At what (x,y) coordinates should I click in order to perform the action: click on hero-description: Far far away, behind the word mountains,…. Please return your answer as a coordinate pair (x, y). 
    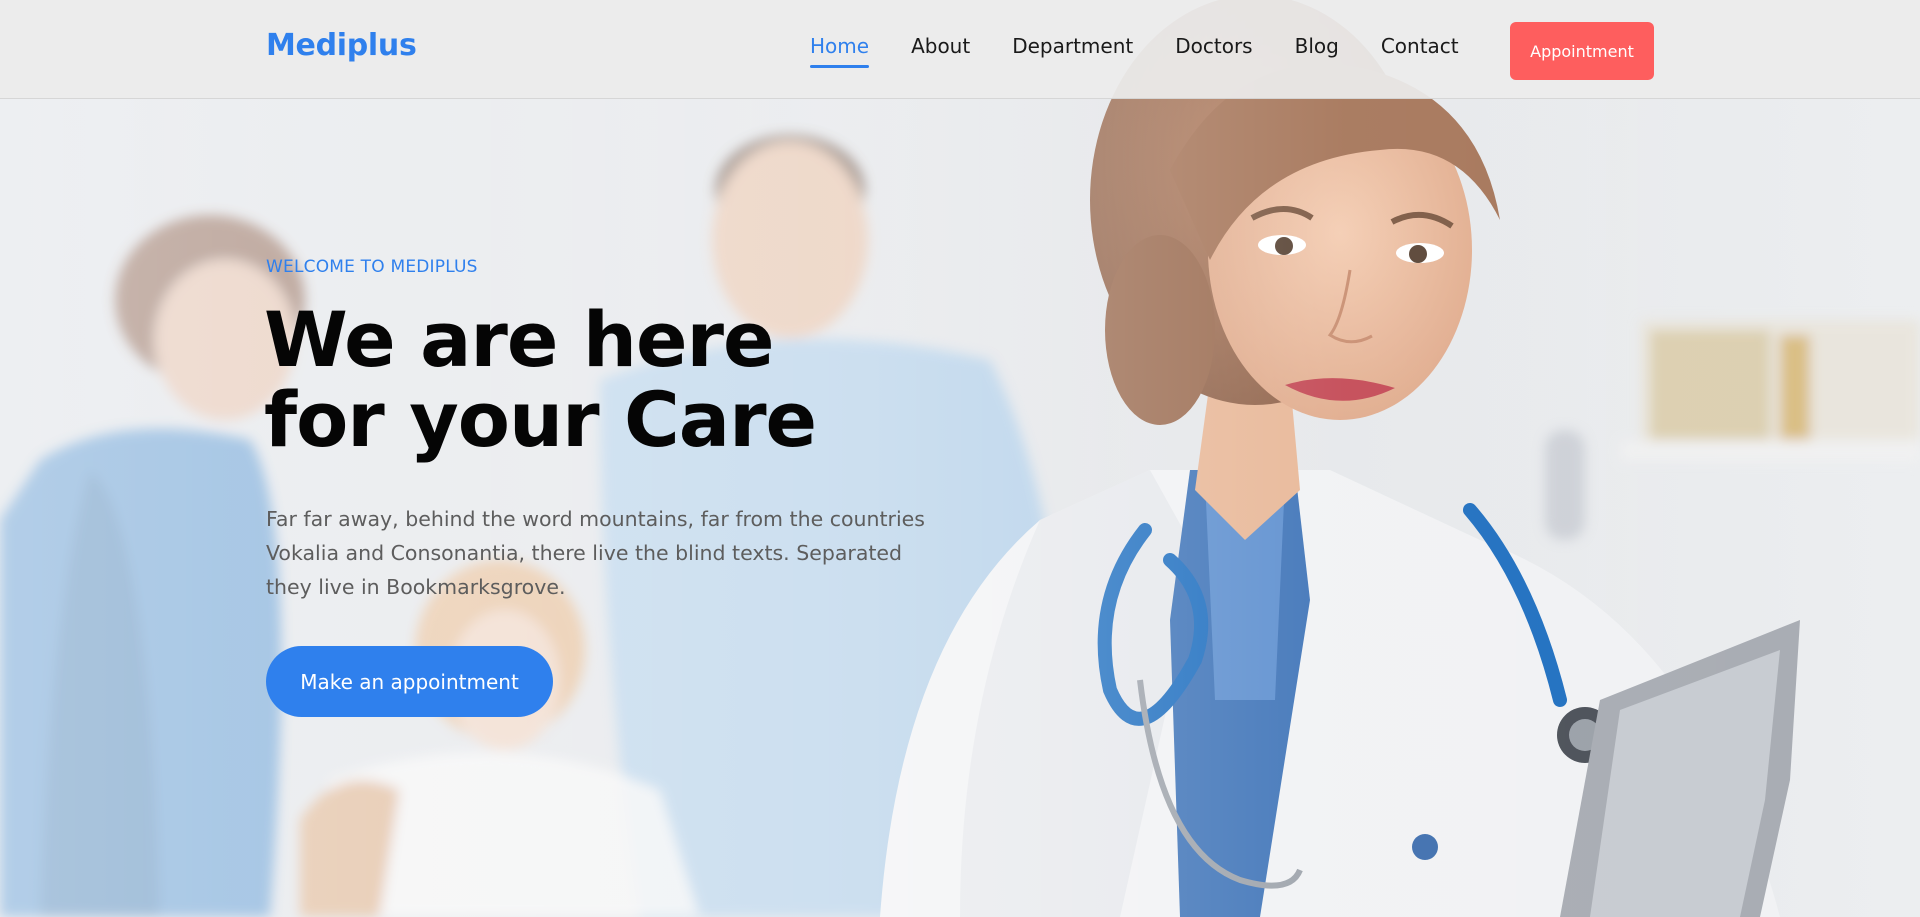
    Looking at the image, I should click on (595, 553).